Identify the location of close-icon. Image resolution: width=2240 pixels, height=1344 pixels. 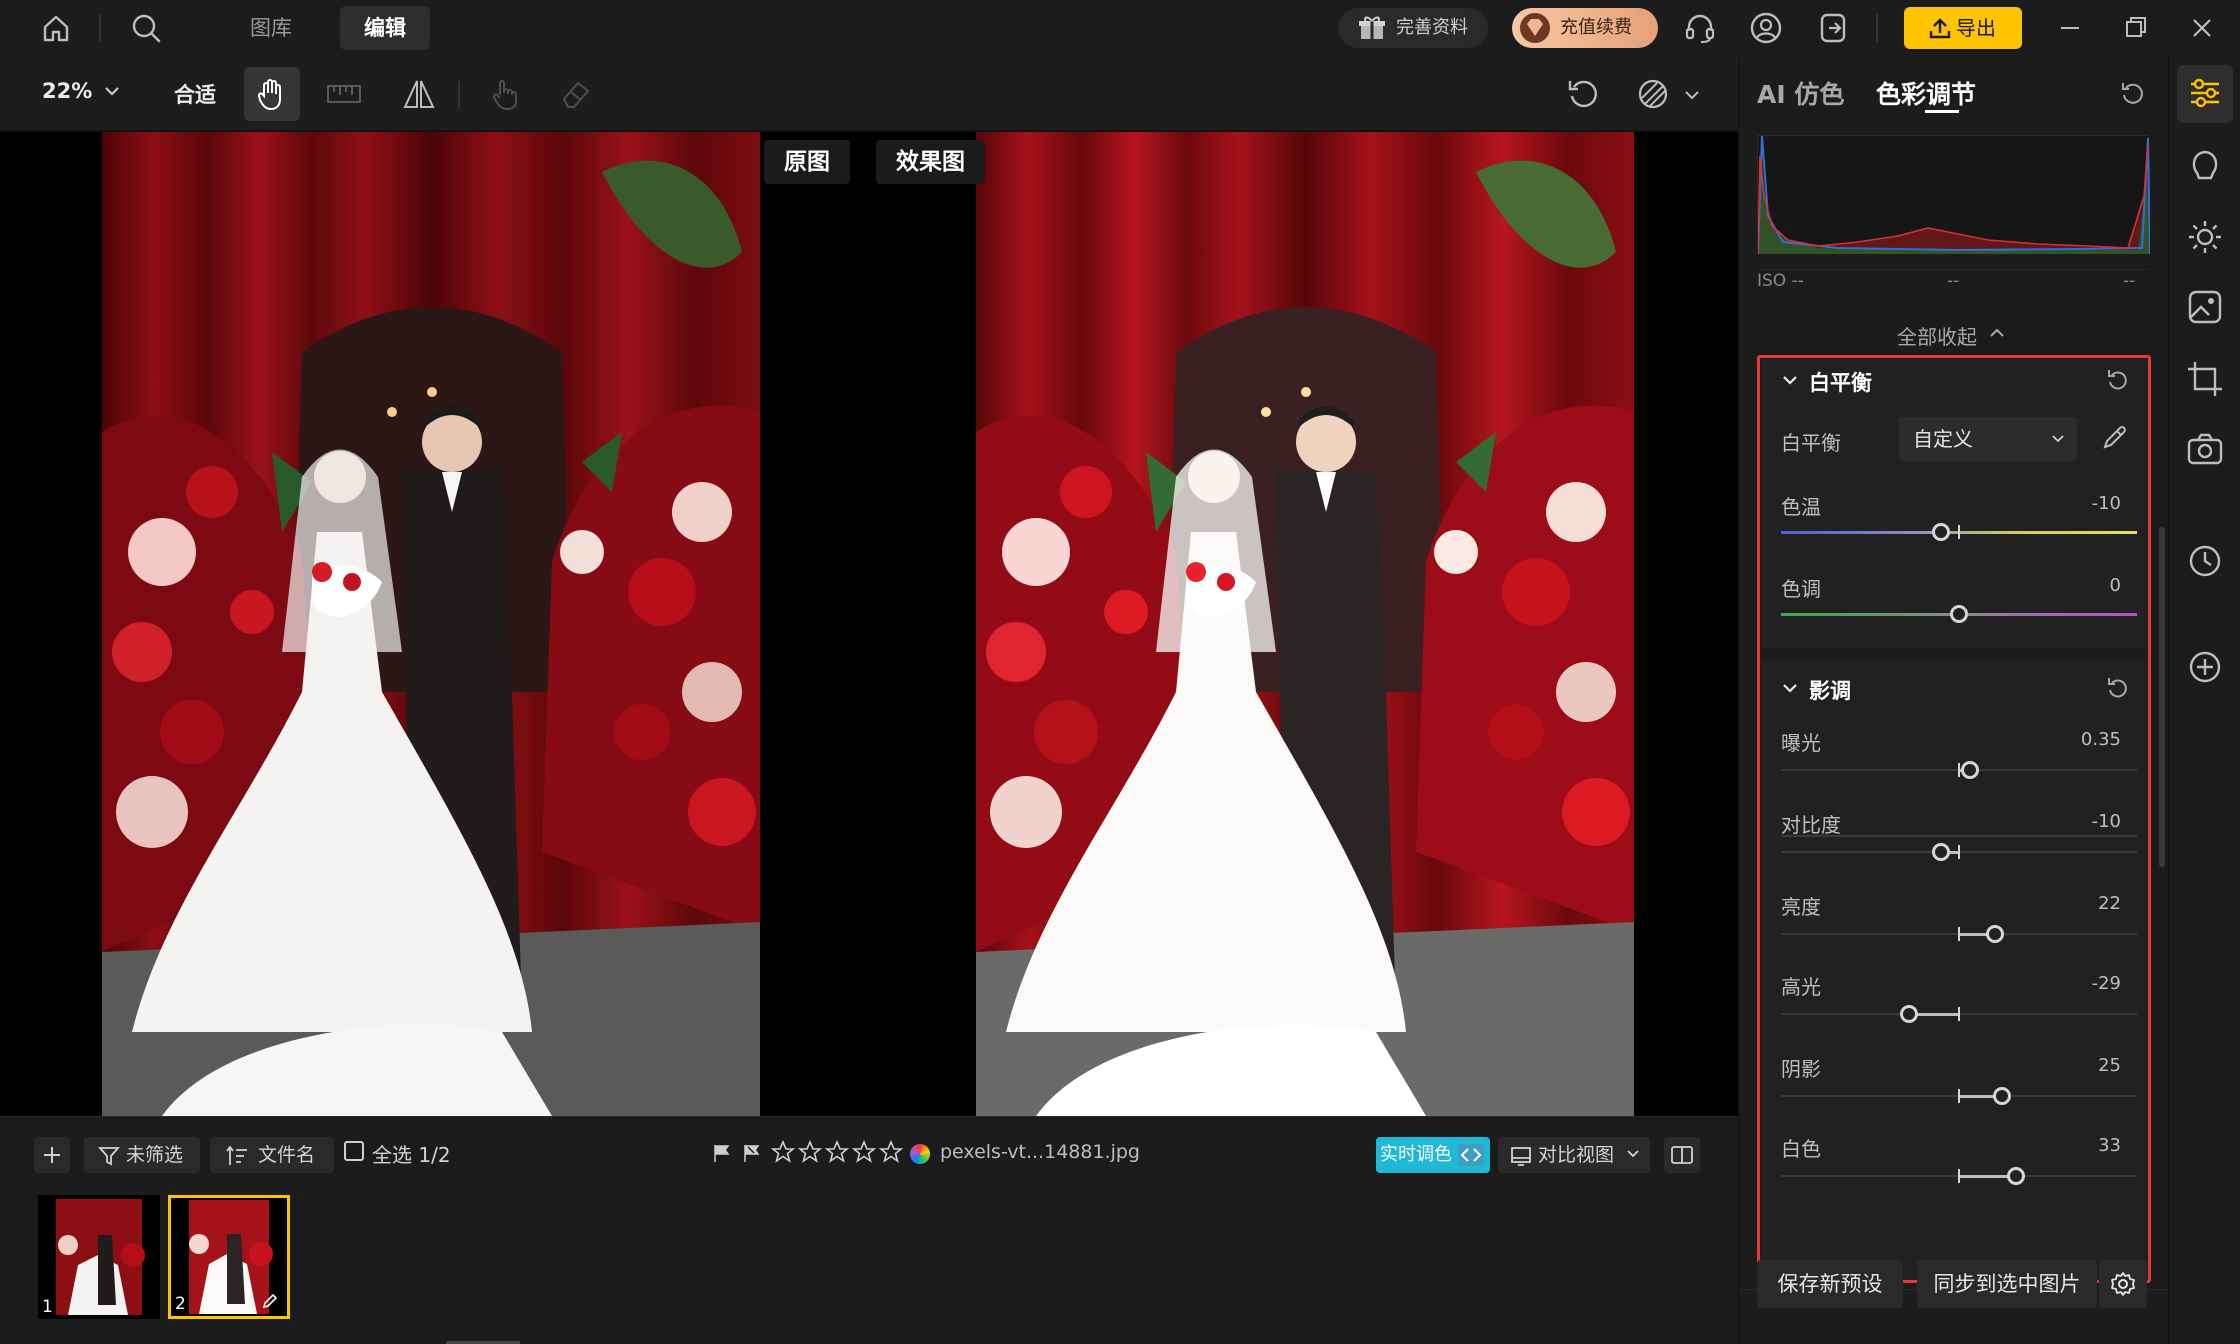
(2202, 28).